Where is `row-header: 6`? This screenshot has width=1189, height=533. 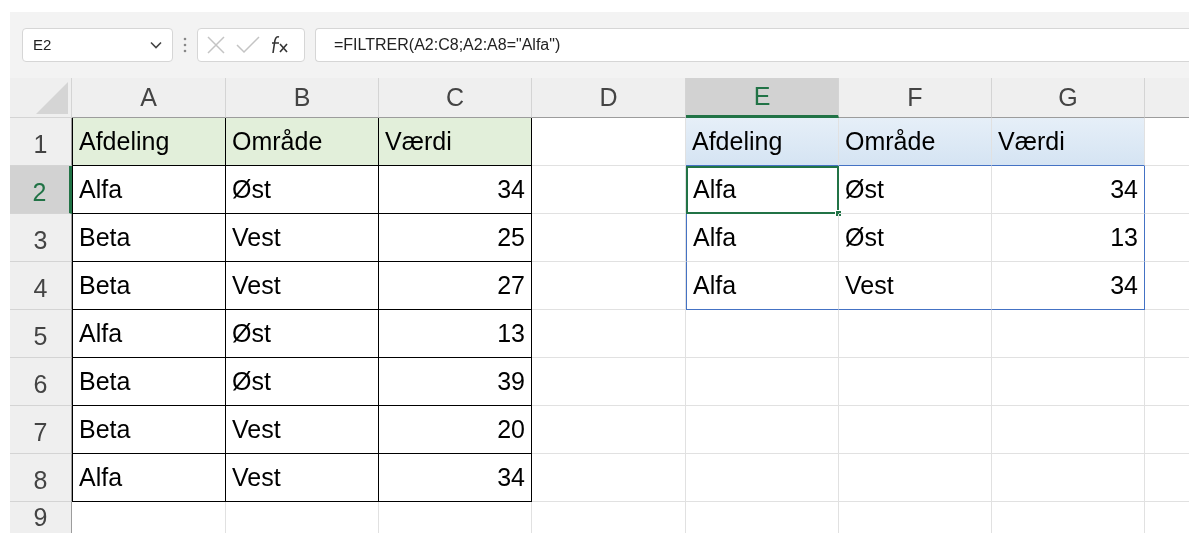
row-header: 6 is located at coordinates (41, 382).